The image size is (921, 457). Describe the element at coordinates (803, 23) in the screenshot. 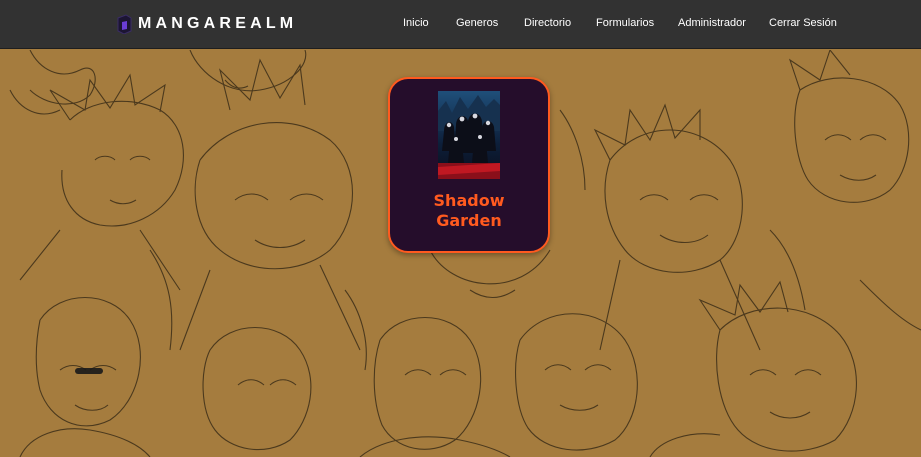

I see `nav-link-cerrar-sesion: Cerrar Sesión` at that location.